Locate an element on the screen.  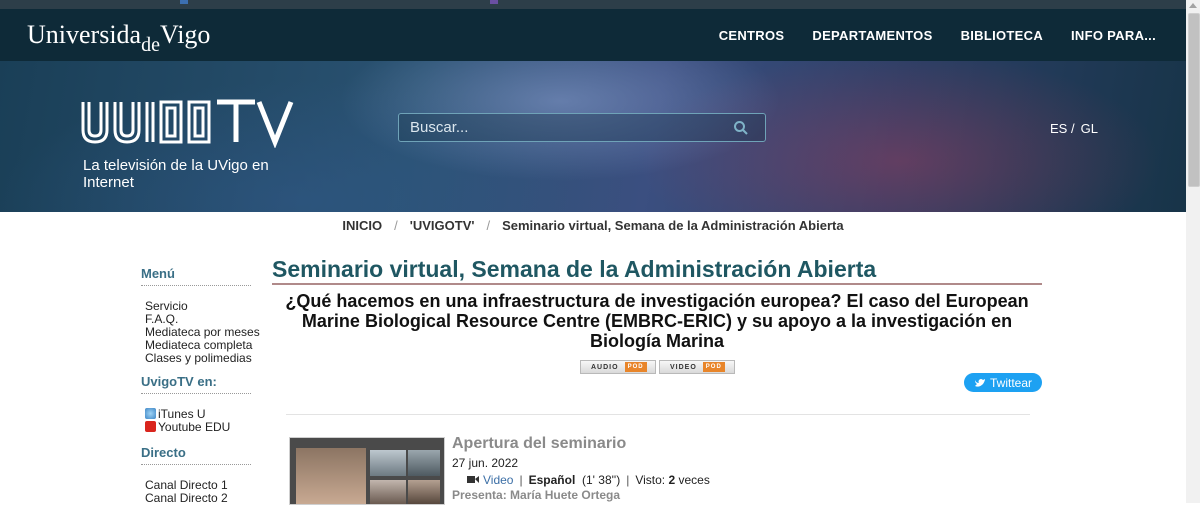
search-box is located at coordinates (582, 127).